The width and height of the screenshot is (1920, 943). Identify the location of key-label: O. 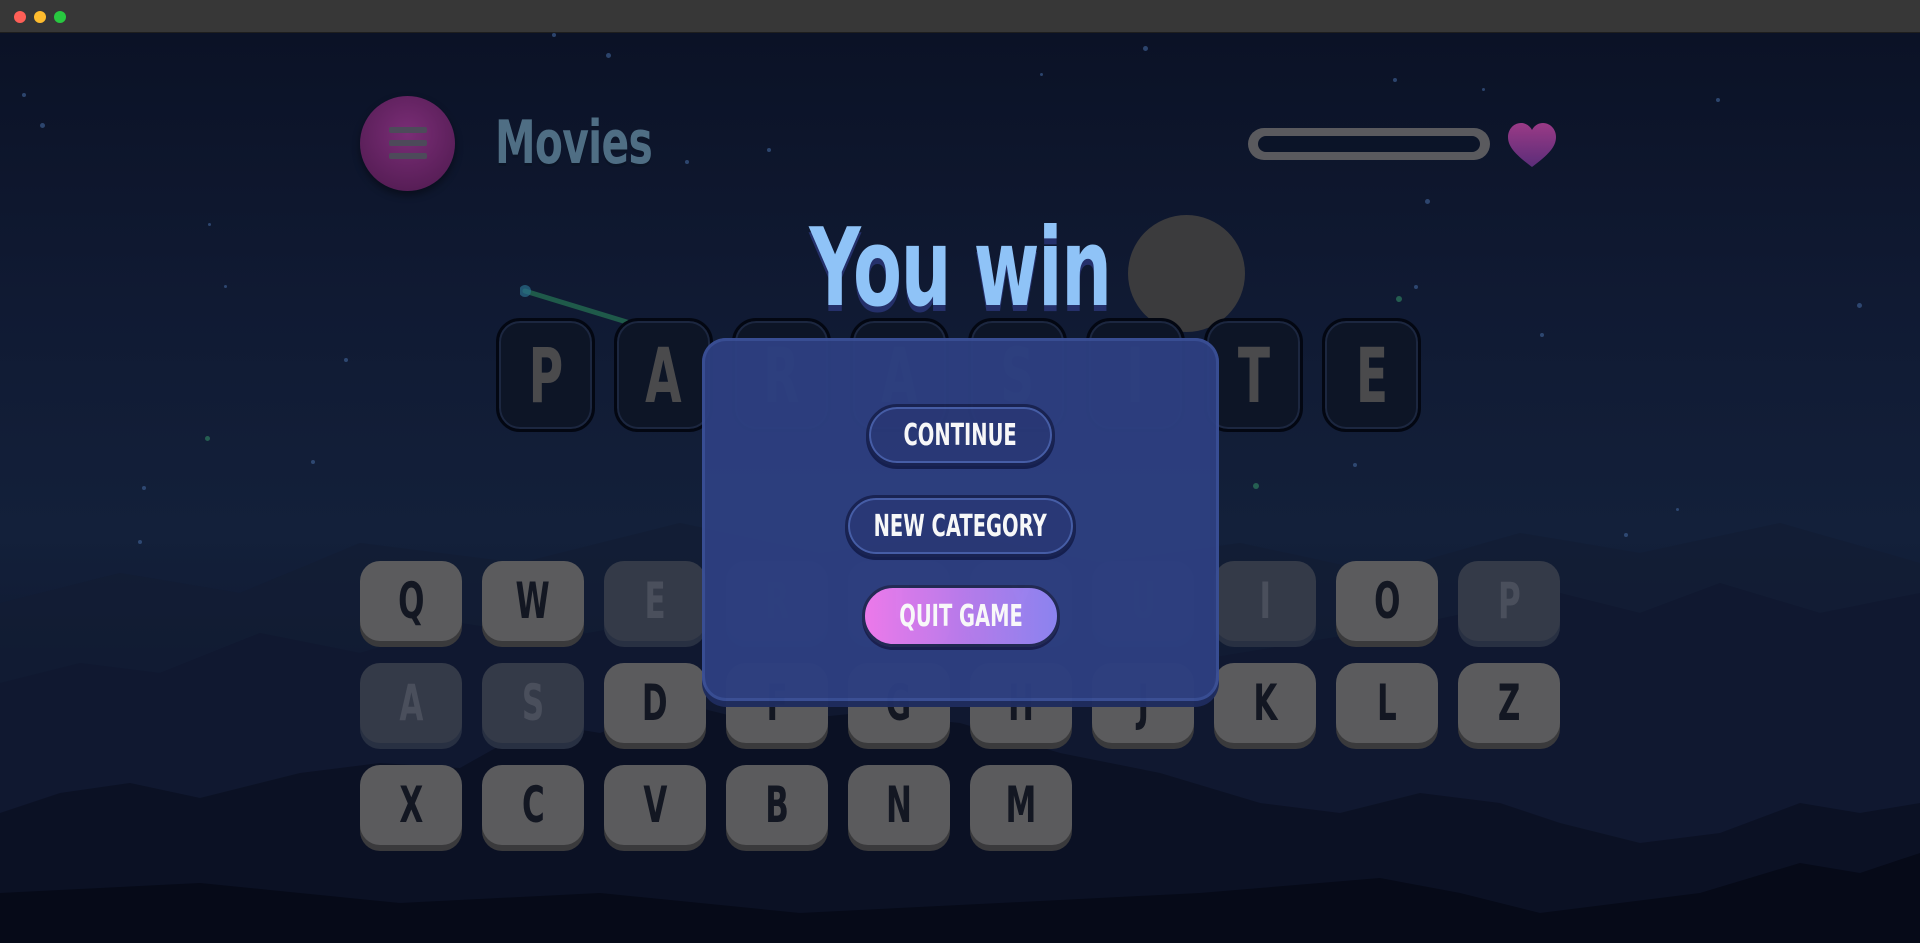
(1387, 601).